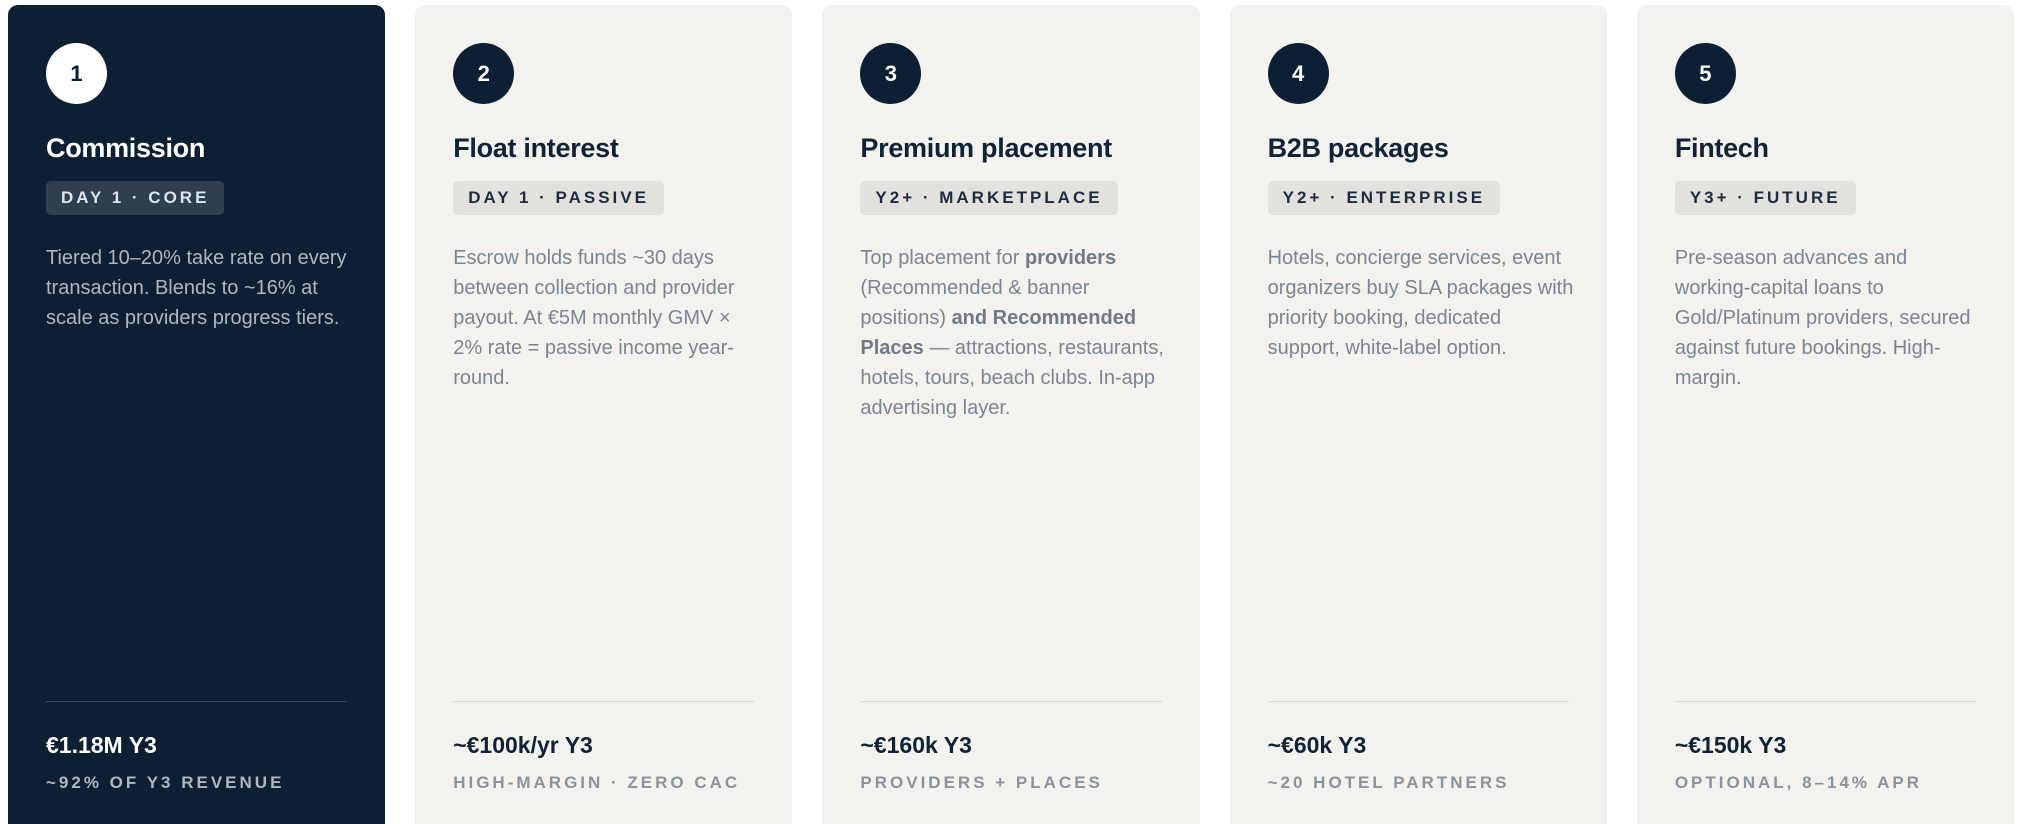 This screenshot has height=824, width=2022. I want to click on card-metric: ~€100k/yr Y3, so click(523, 745).